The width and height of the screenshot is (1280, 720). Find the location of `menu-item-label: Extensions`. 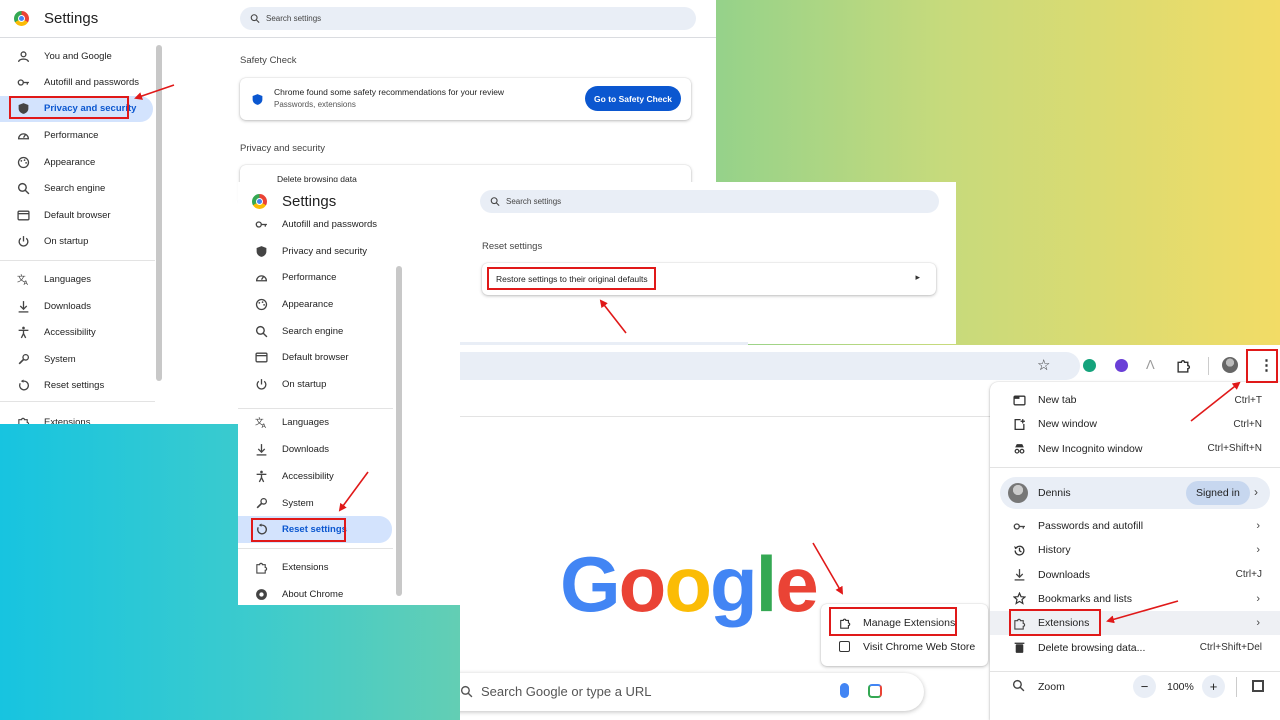

menu-item-label: Extensions is located at coordinates (1064, 623).